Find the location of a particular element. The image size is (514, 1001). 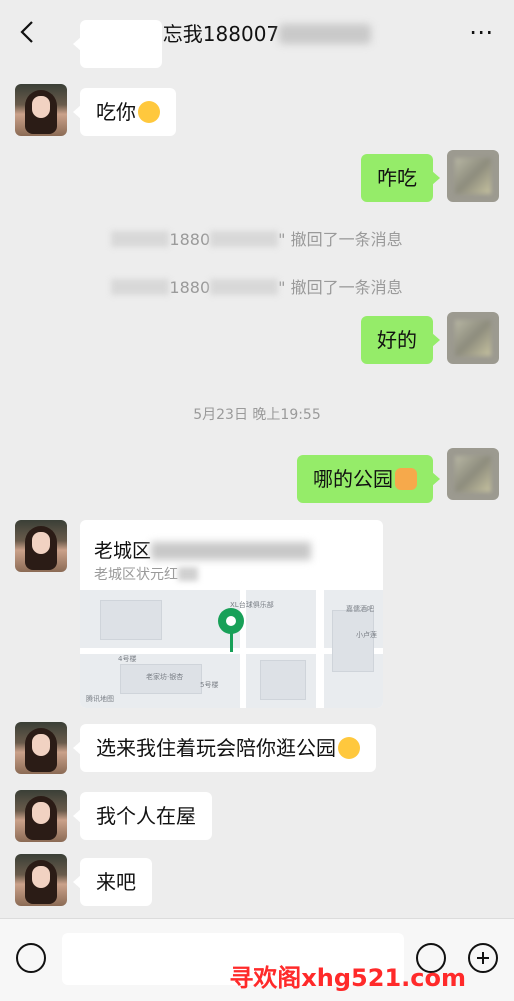

map-label: 5号楼 is located at coordinates (209, 685).